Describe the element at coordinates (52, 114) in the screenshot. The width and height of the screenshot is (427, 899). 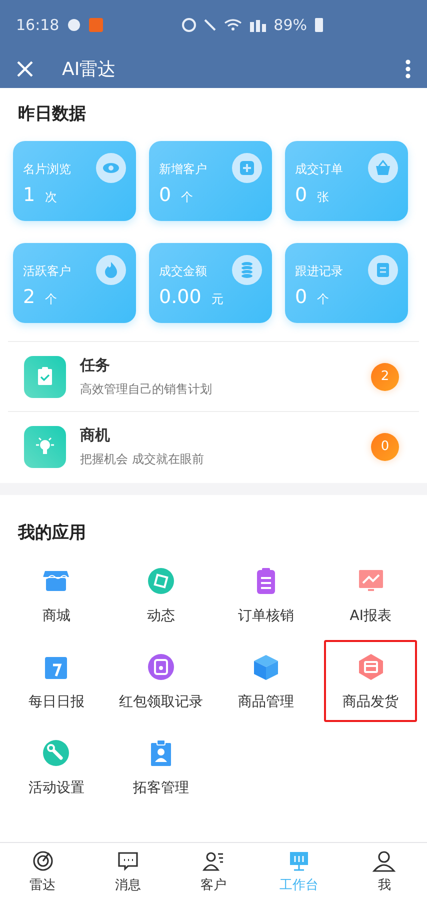
I see `section-title: 昨日数据` at that location.